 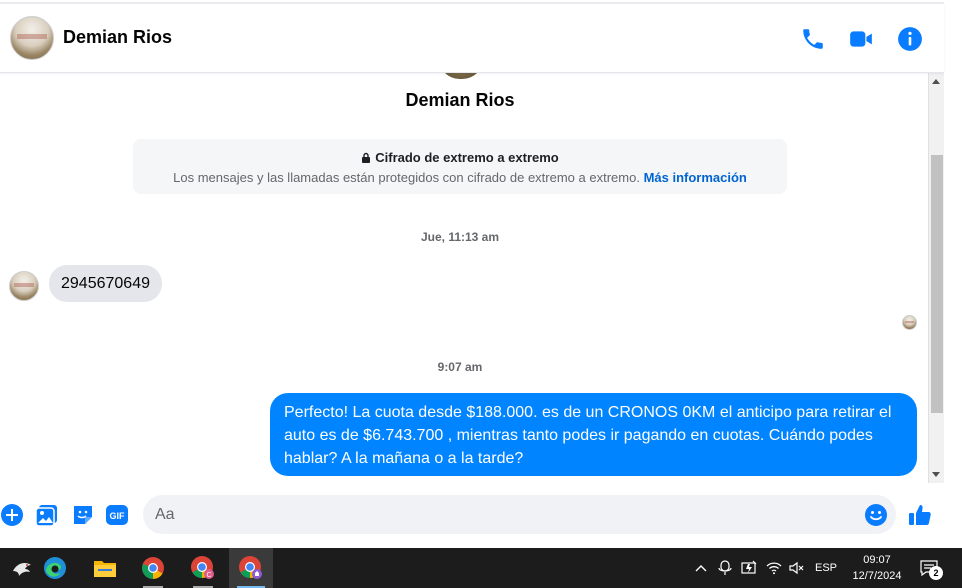 What do you see at coordinates (460, 237) in the screenshot?
I see `message-timestamp: Jue, 11:13 am` at bounding box center [460, 237].